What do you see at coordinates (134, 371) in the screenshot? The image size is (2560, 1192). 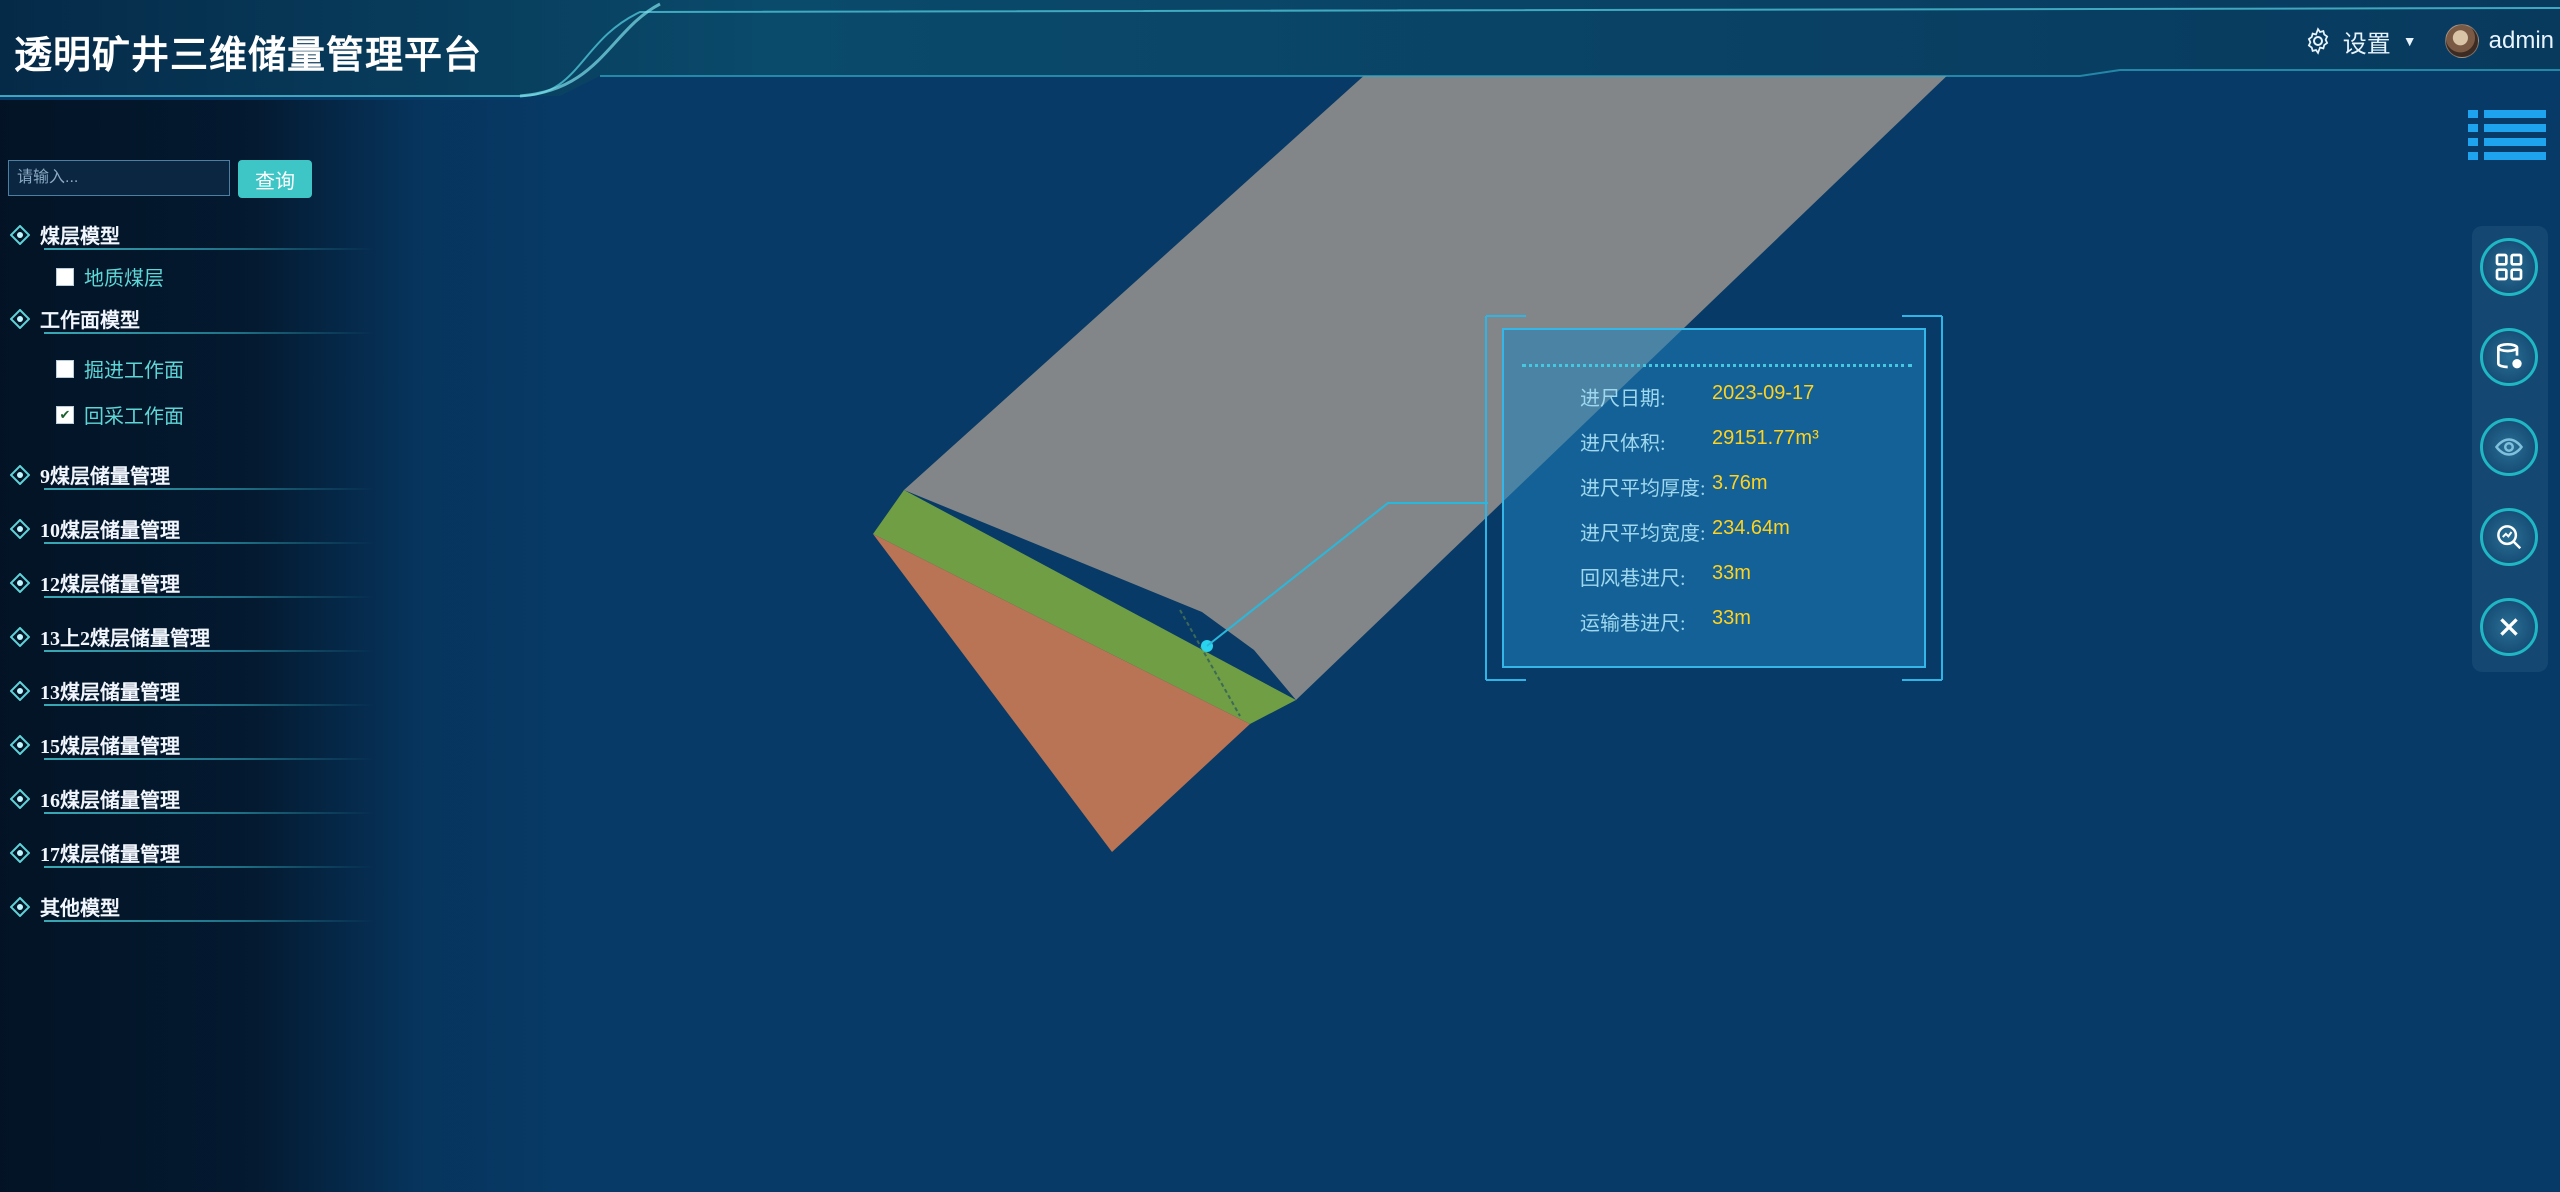 I see `tree-item-label: 掘进工作面` at bounding box center [134, 371].